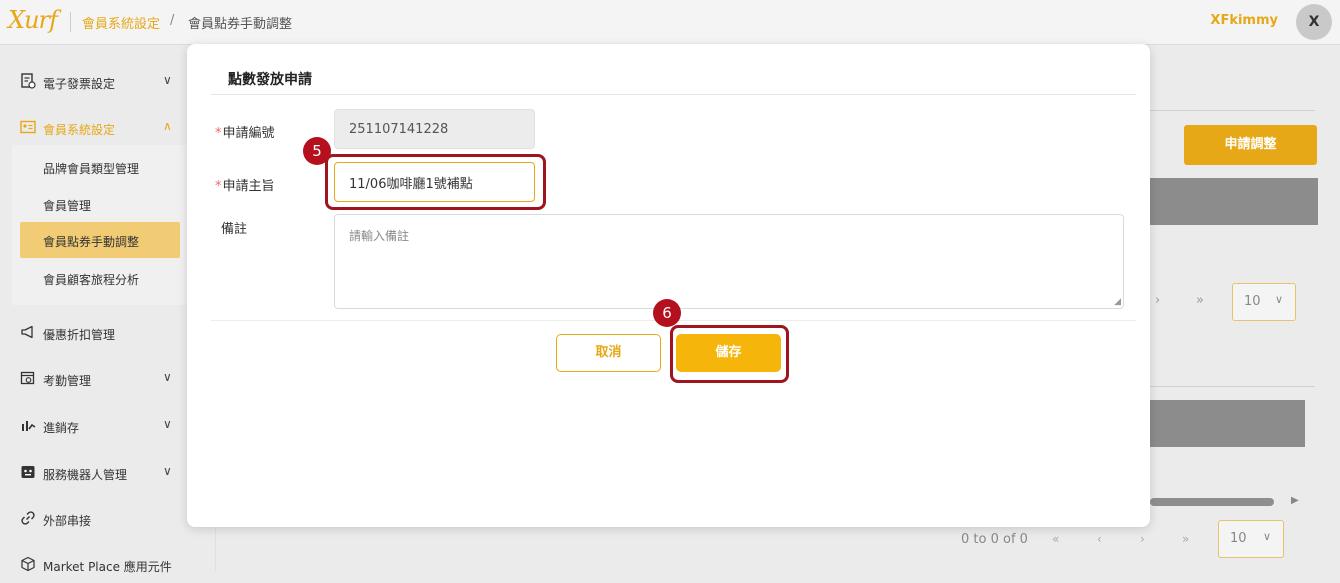  I want to click on link-icon, so click(29, 519).